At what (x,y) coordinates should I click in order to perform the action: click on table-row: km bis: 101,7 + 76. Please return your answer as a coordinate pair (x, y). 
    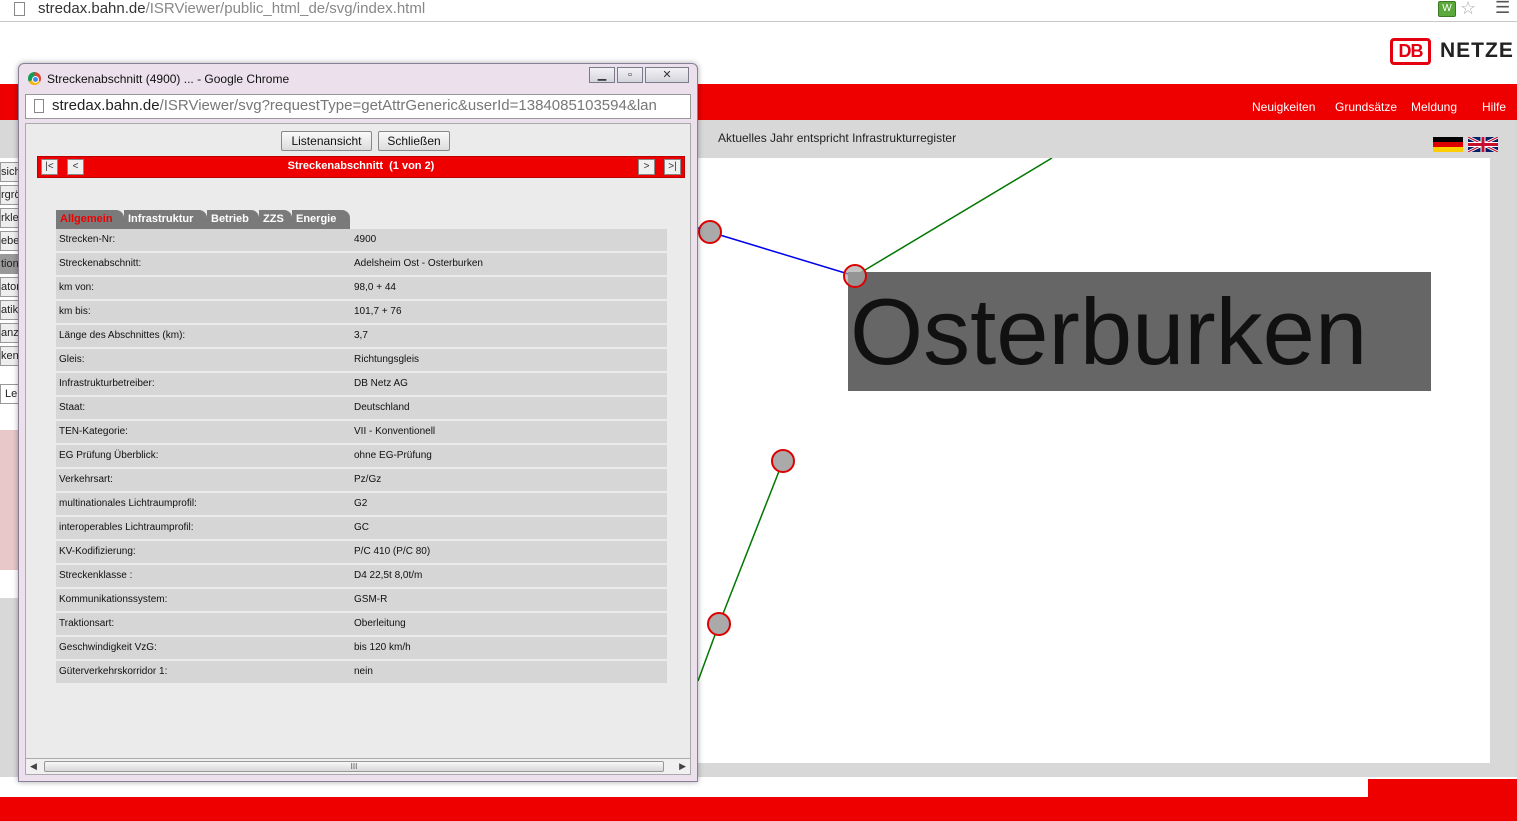
    Looking at the image, I should click on (361, 312).